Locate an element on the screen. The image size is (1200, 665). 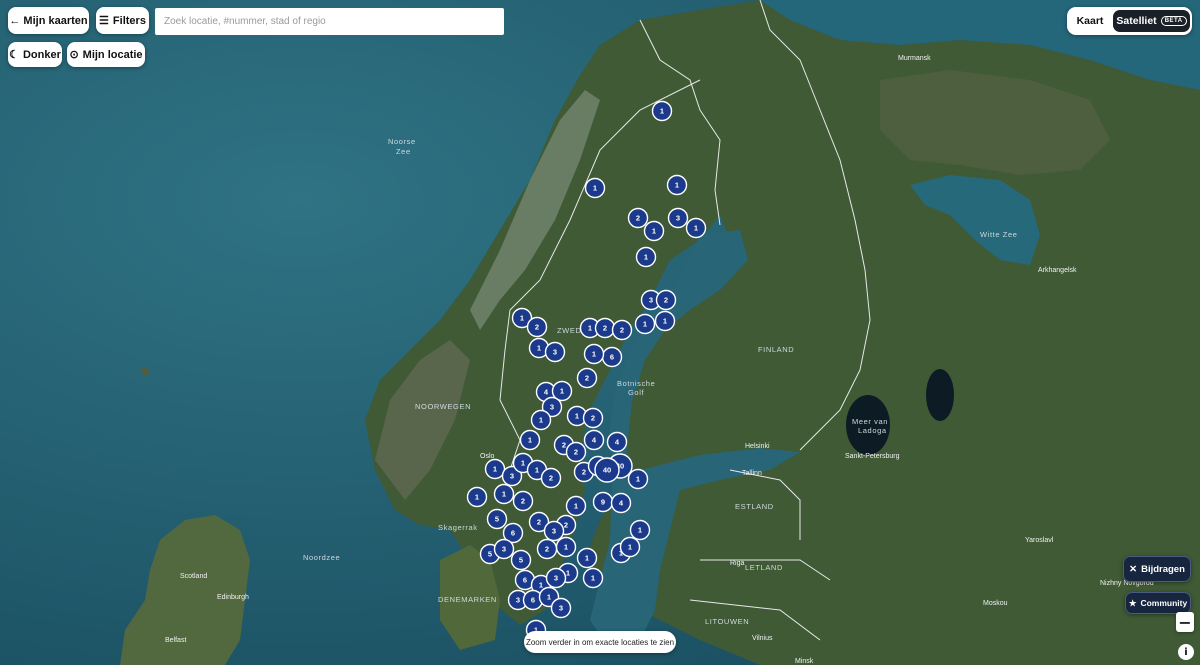
filters-button: ☰ Filters is located at coordinates (122, 20).